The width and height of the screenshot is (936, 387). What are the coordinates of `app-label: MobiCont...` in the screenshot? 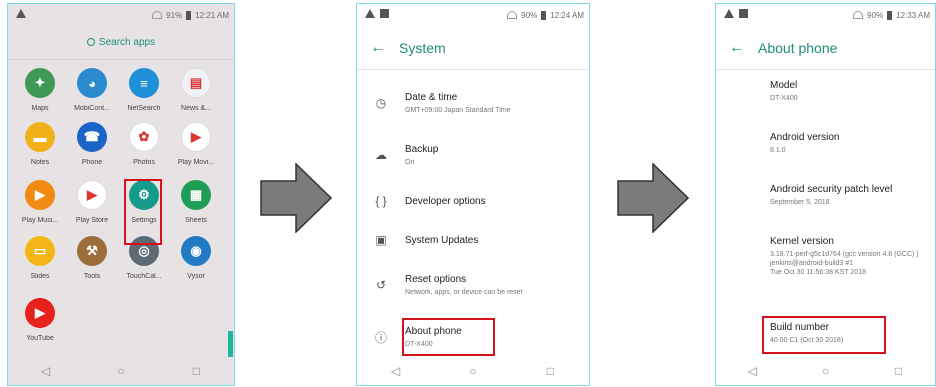 It's located at (92, 108).